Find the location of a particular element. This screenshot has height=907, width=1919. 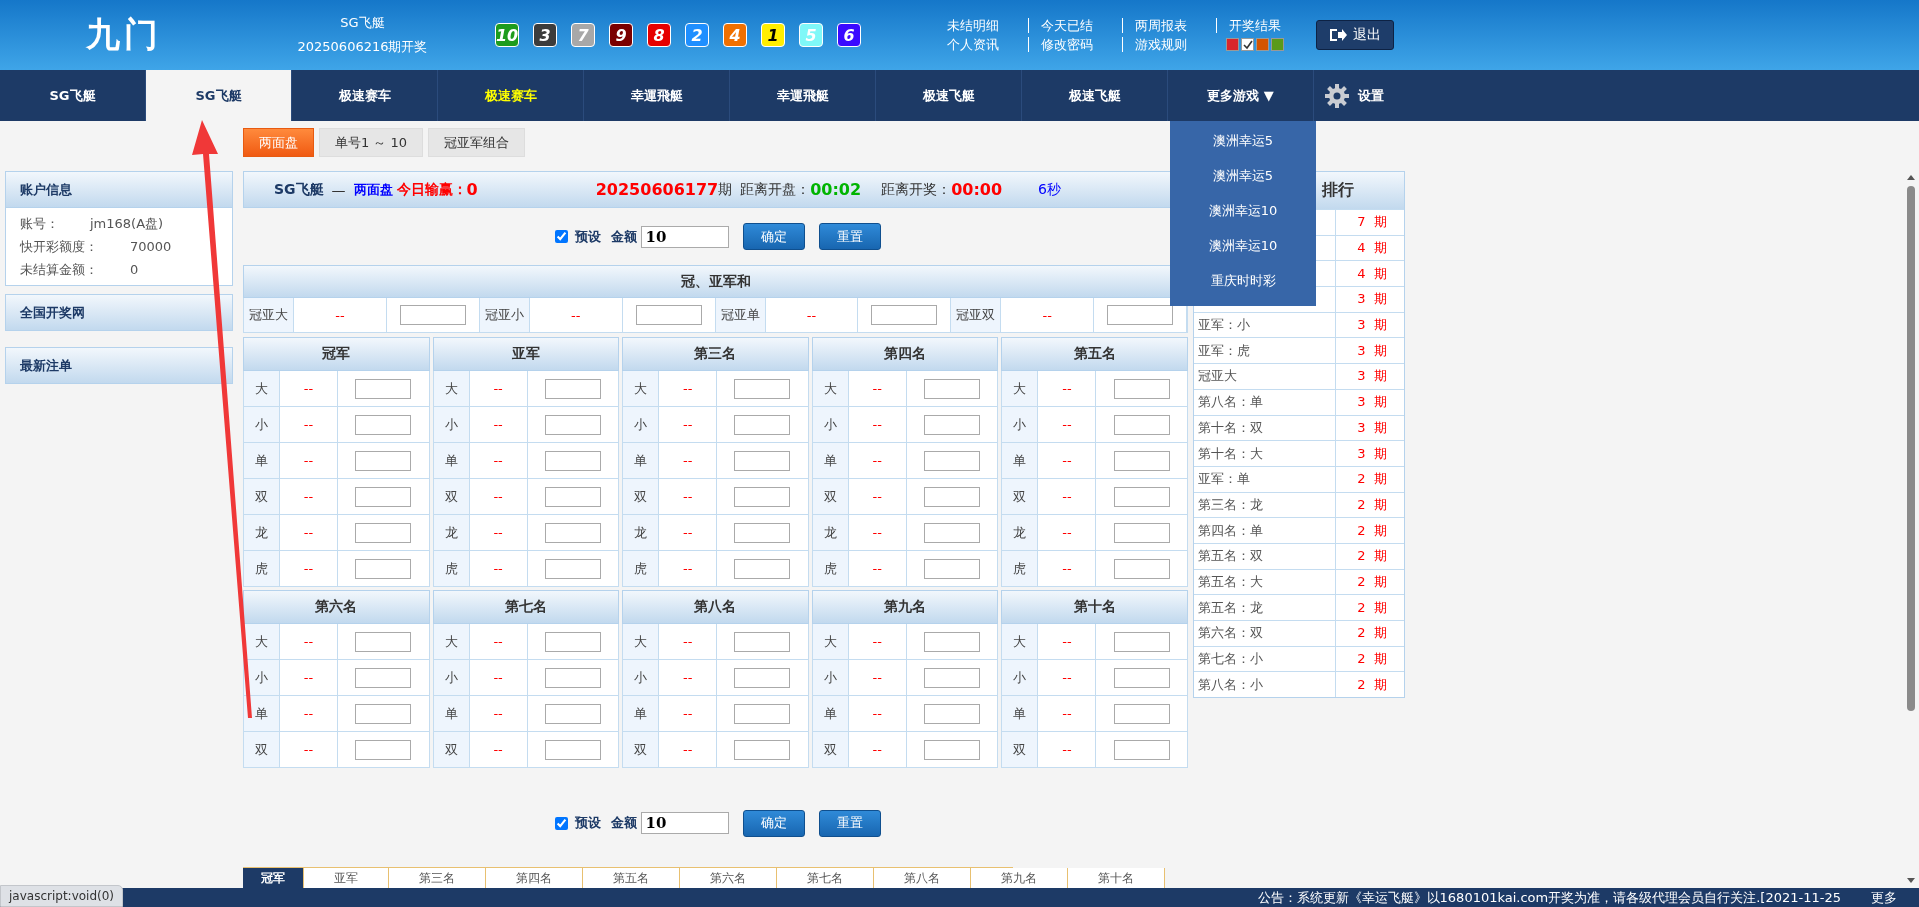

rank-tab: 第六名 is located at coordinates (728, 878).